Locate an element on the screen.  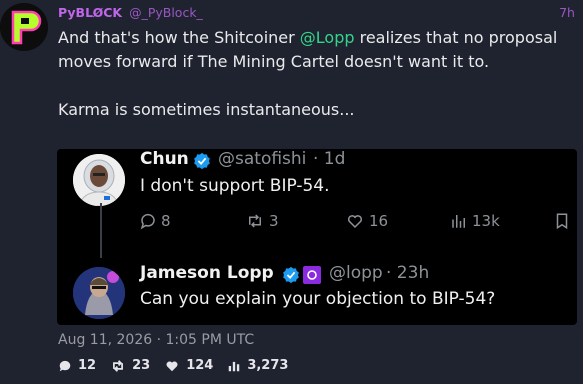
bookmark-action is located at coordinates (562, 221).